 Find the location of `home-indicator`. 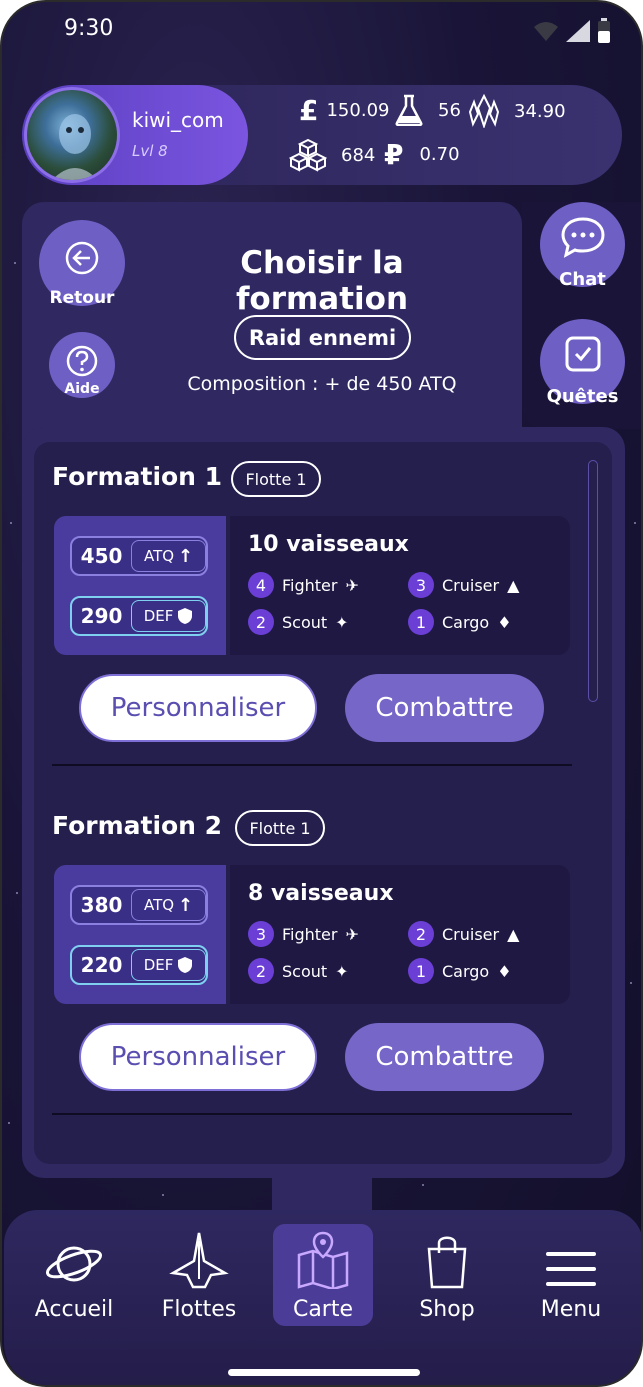

home-indicator is located at coordinates (324, 1372).